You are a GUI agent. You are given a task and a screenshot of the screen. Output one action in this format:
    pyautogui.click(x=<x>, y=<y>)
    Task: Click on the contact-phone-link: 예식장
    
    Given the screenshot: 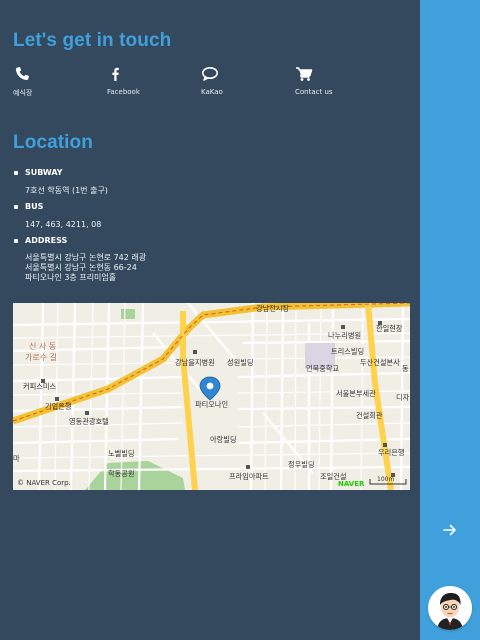 What is the action you would take?
    pyautogui.click(x=58, y=83)
    